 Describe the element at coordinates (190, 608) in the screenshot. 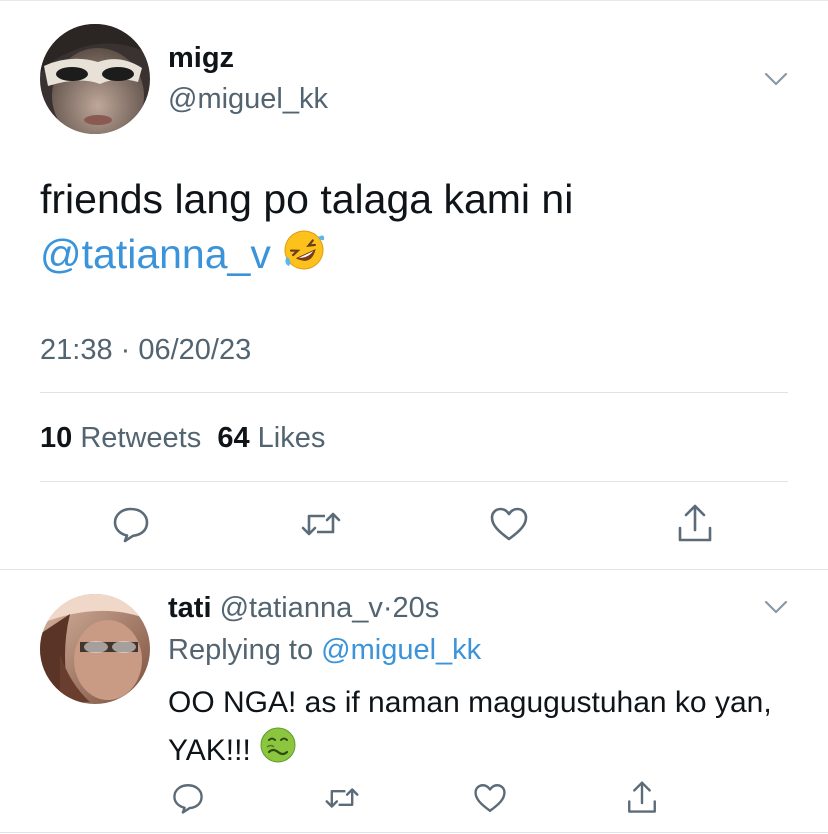

I see `reply-display-name: tati` at that location.